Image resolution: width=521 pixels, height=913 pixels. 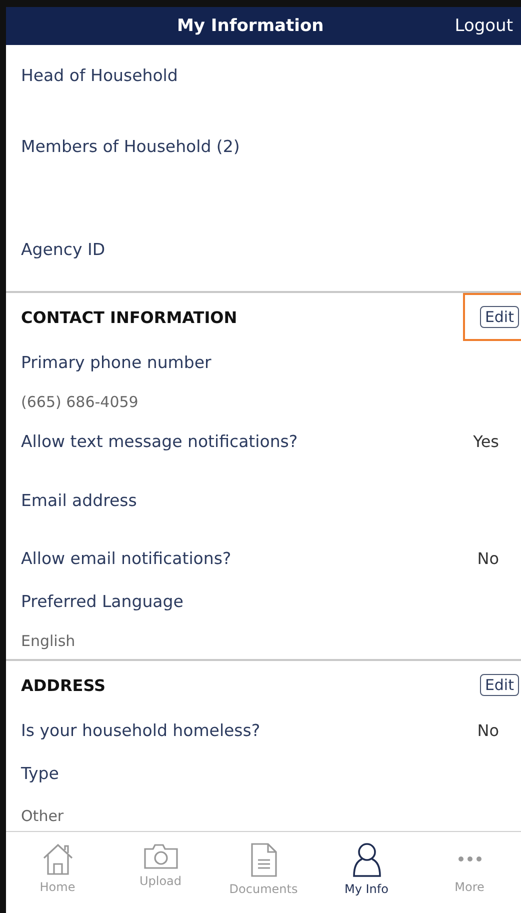 What do you see at coordinates (79, 401) in the screenshot?
I see `field-value: (665) 686-4059` at bounding box center [79, 401].